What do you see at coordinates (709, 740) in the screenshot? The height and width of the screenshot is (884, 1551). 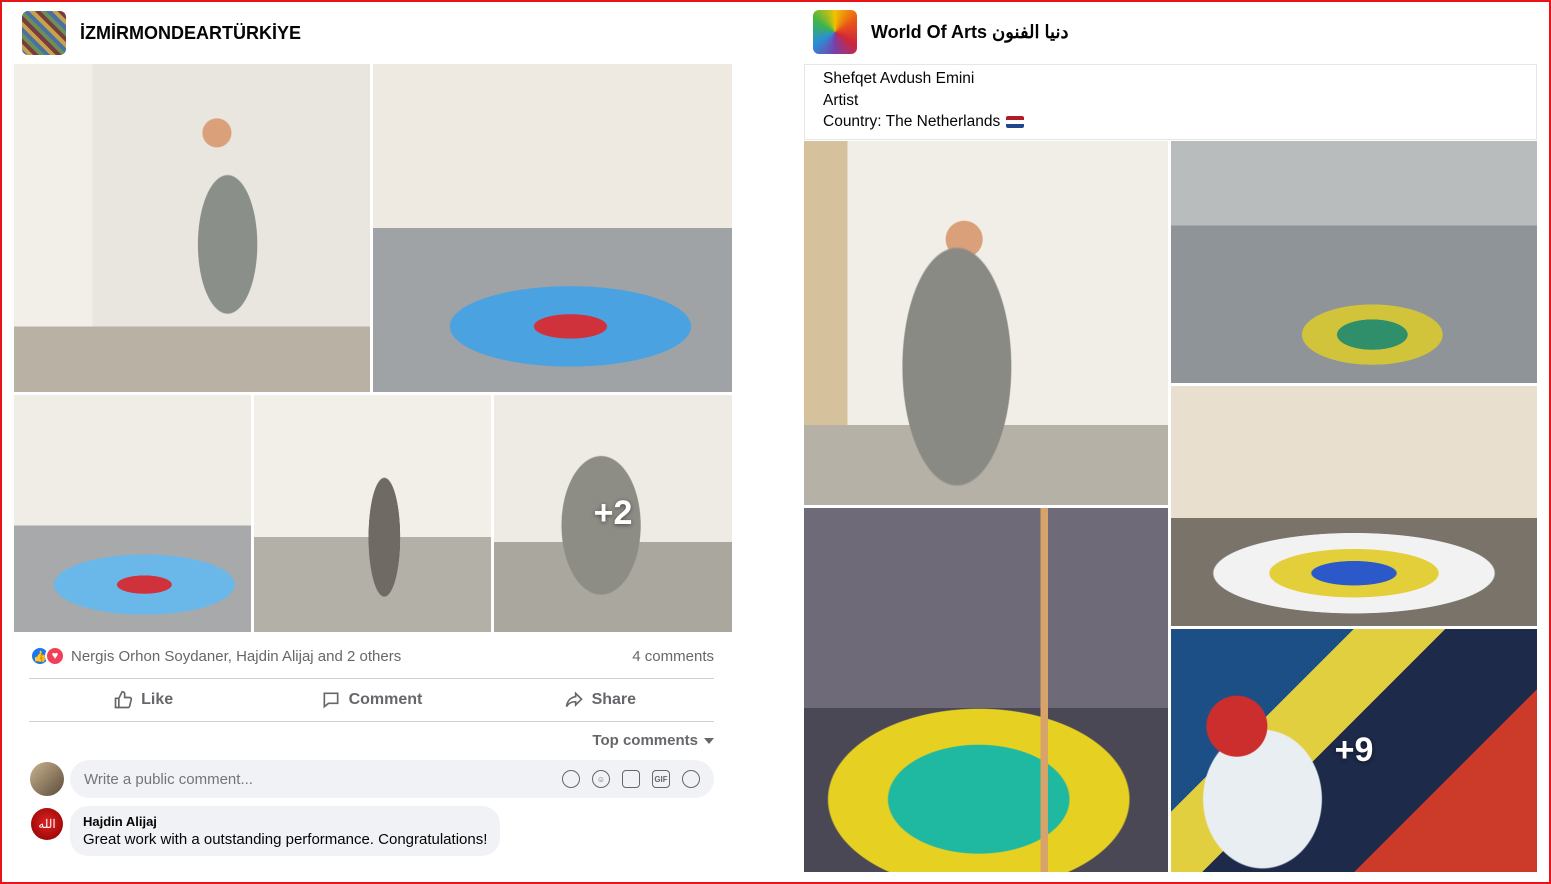 I see `caret-down-icon` at bounding box center [709, 740].